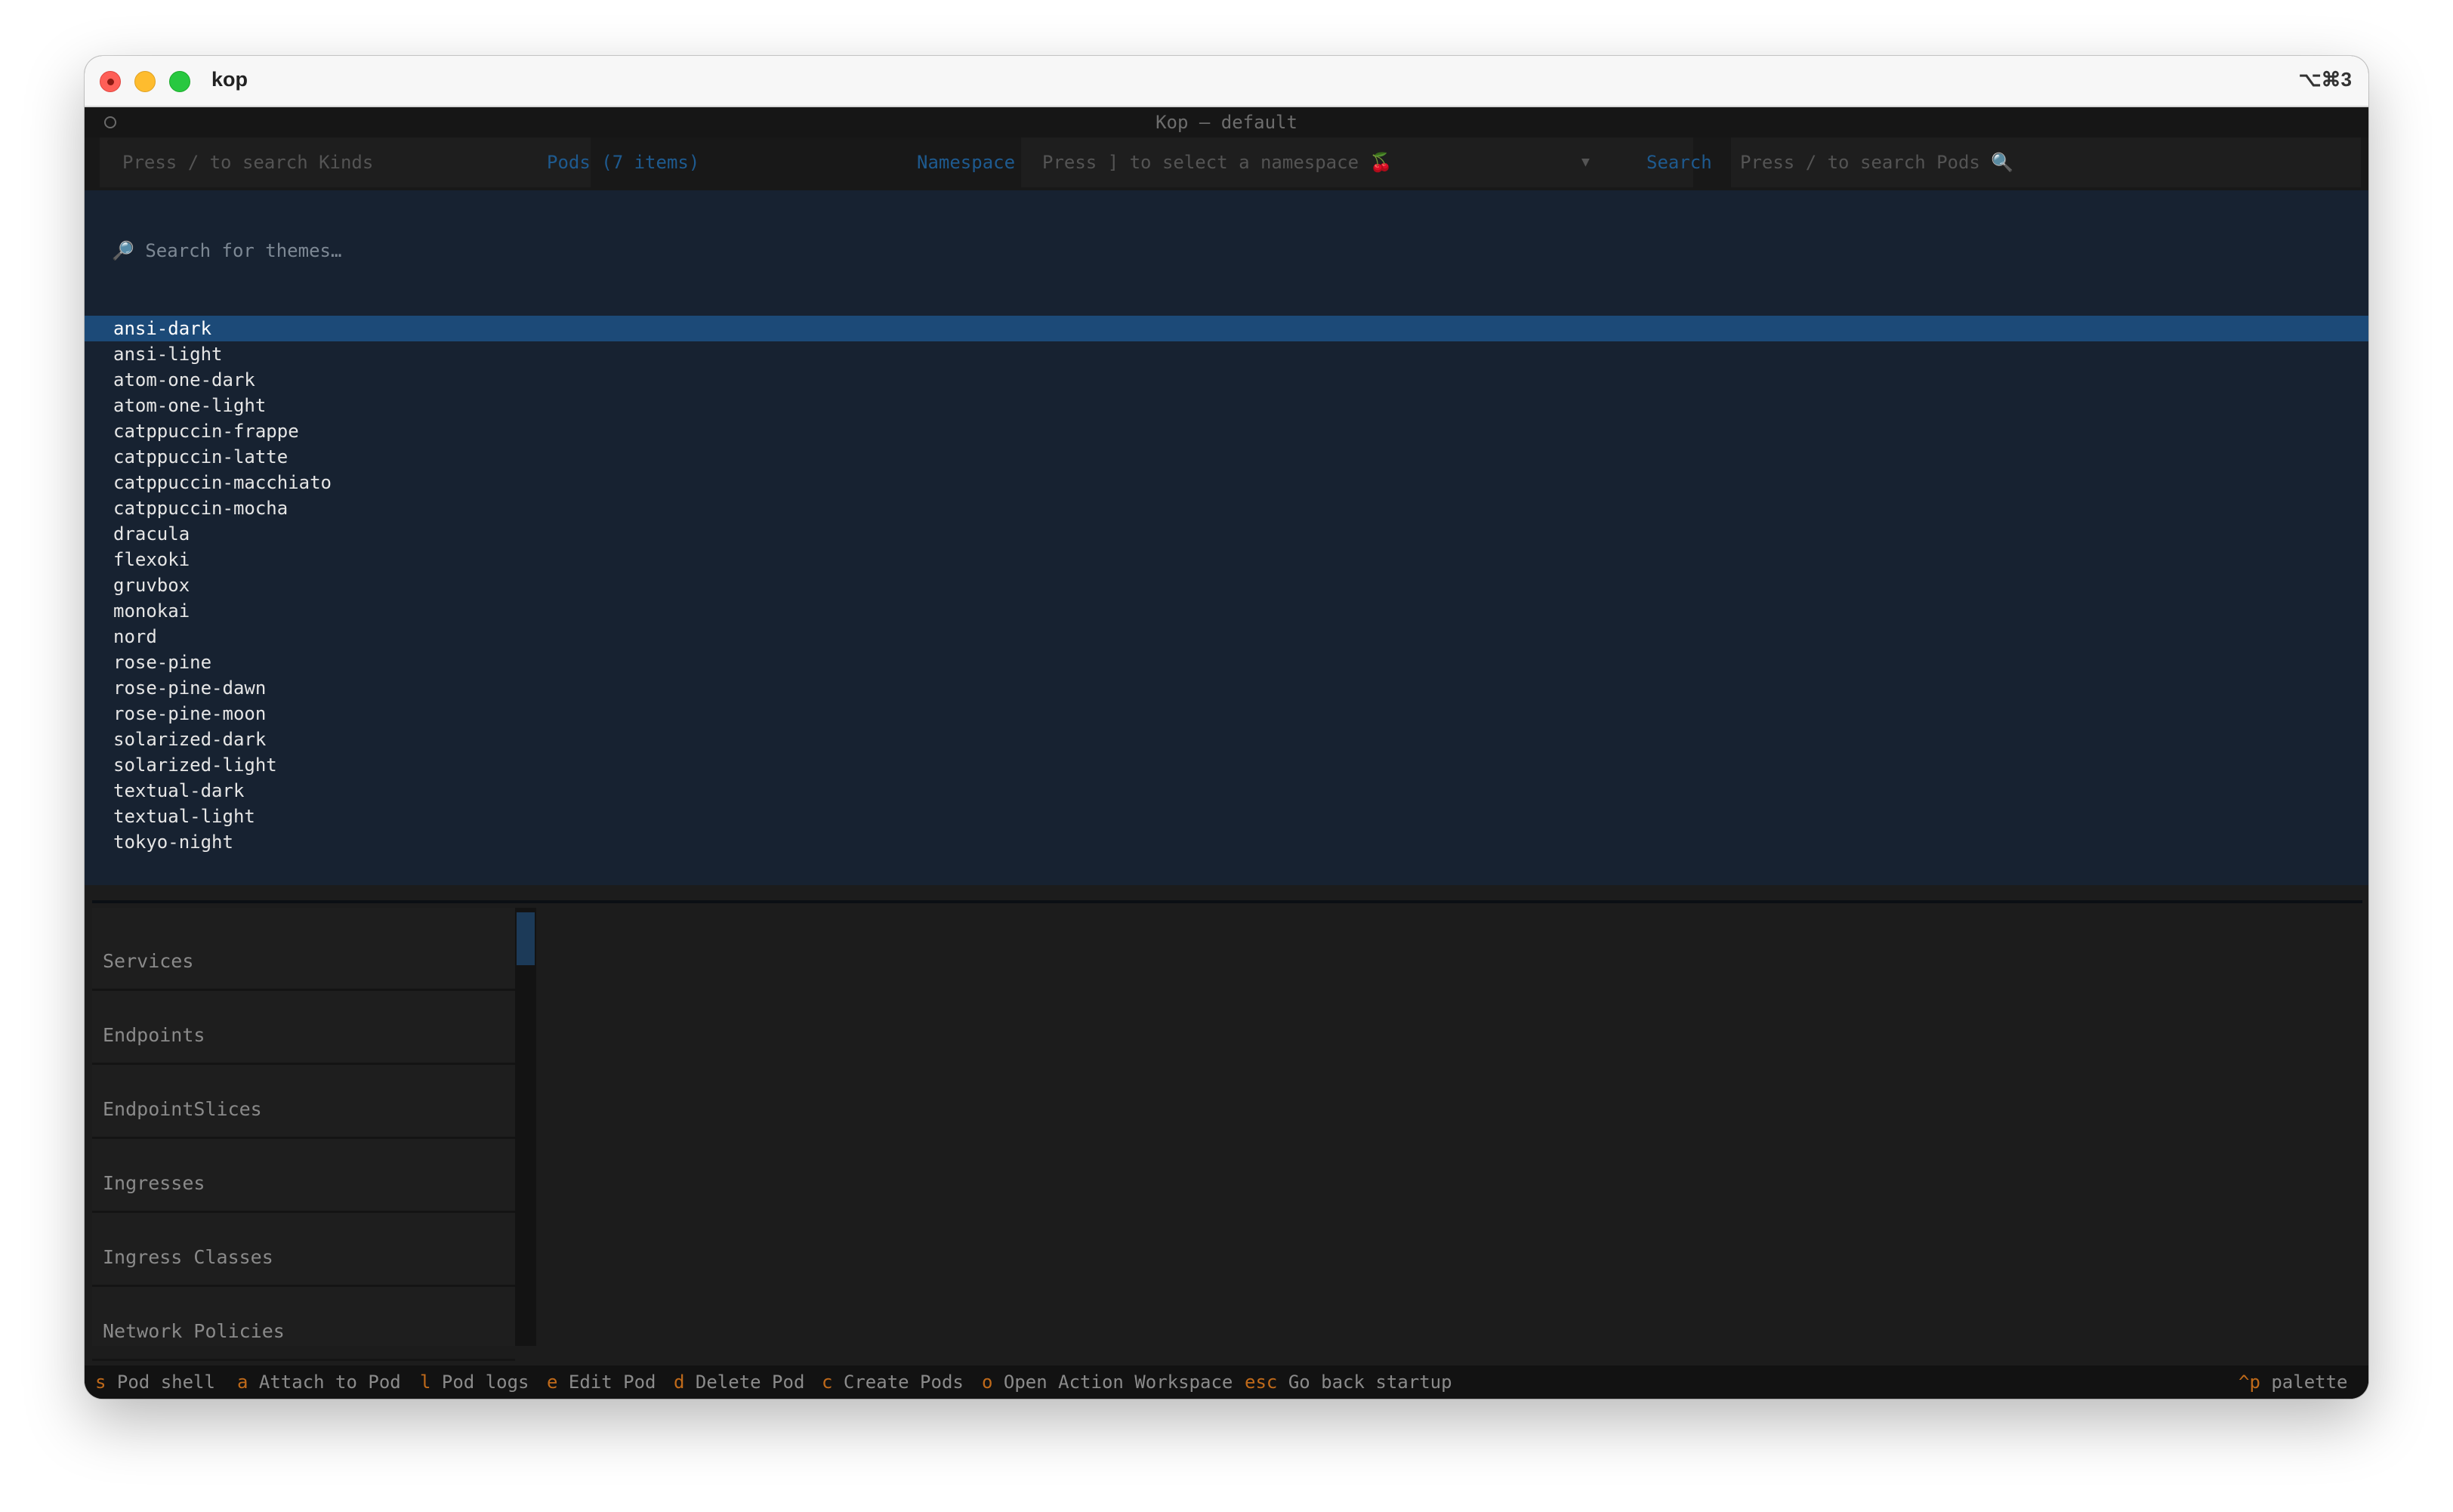  What do you see at coordinates (1226, 431) in the screenshot?
I see `theme-option: catppuccin-frappe` at bounding box center [1226, 431].